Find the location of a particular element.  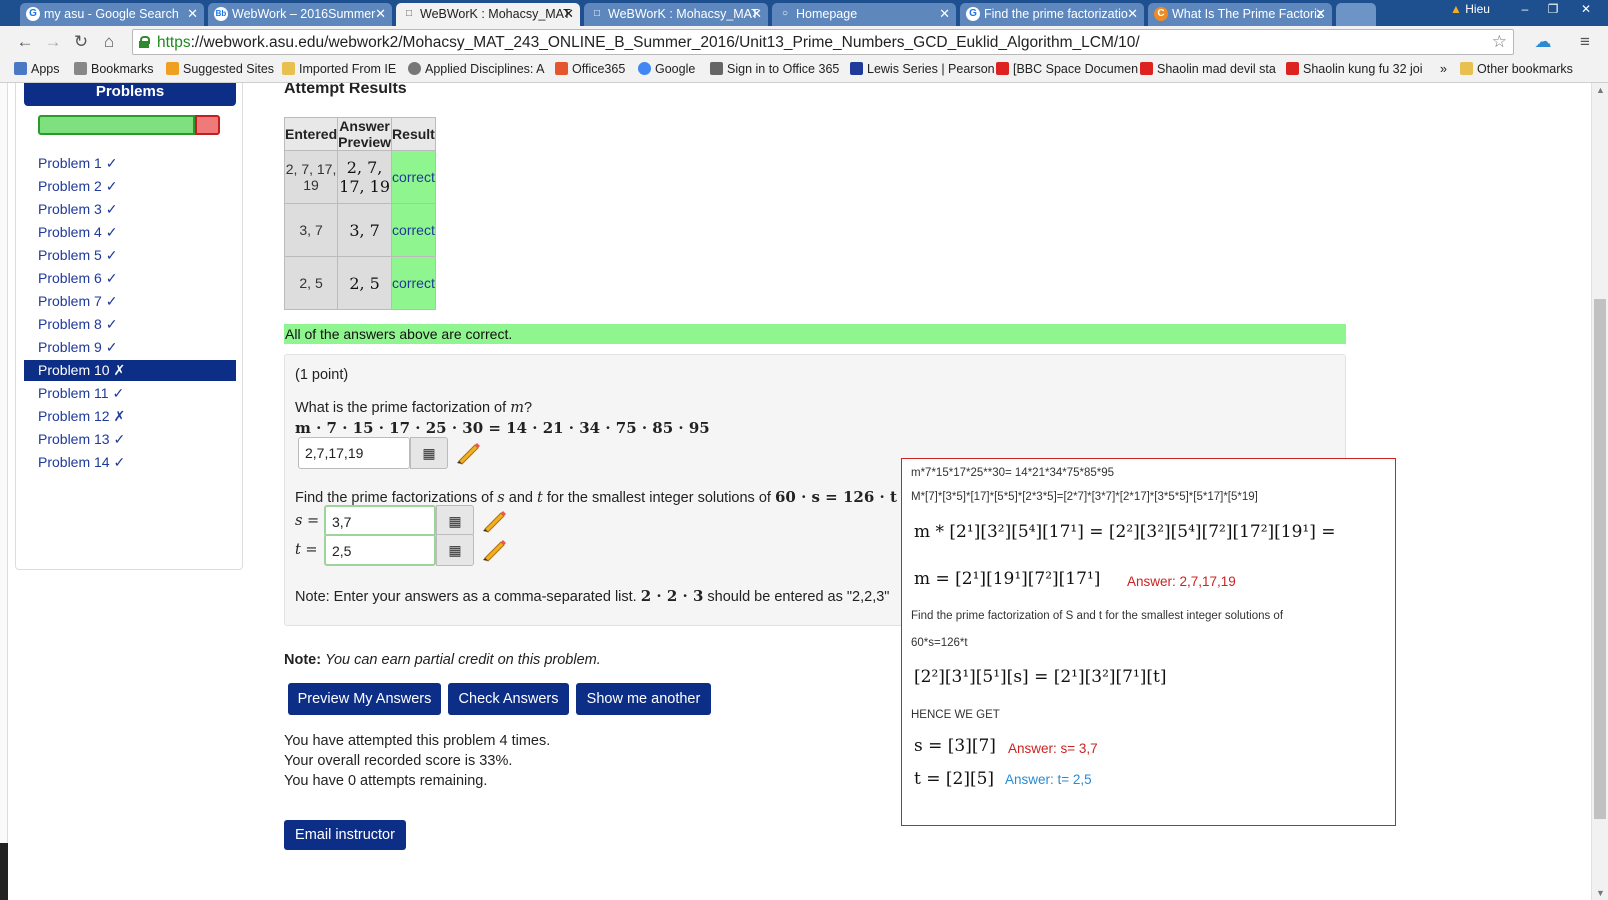

email-instructor-button: Email instructor is located at coordinates (345, 835).